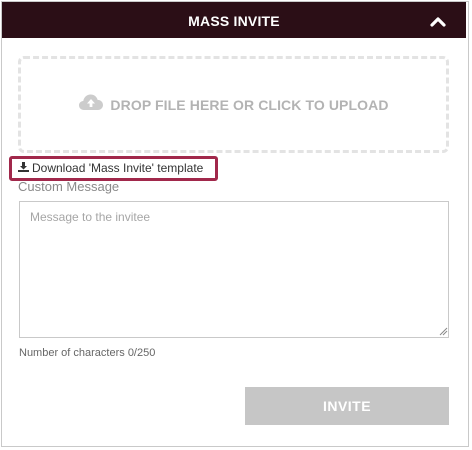  Describe the element at coordinates (249, 104) in the screenshot. I see `dropzone-label: DROP FILE HERE OR CLICK TO UPLOAD` at that location.